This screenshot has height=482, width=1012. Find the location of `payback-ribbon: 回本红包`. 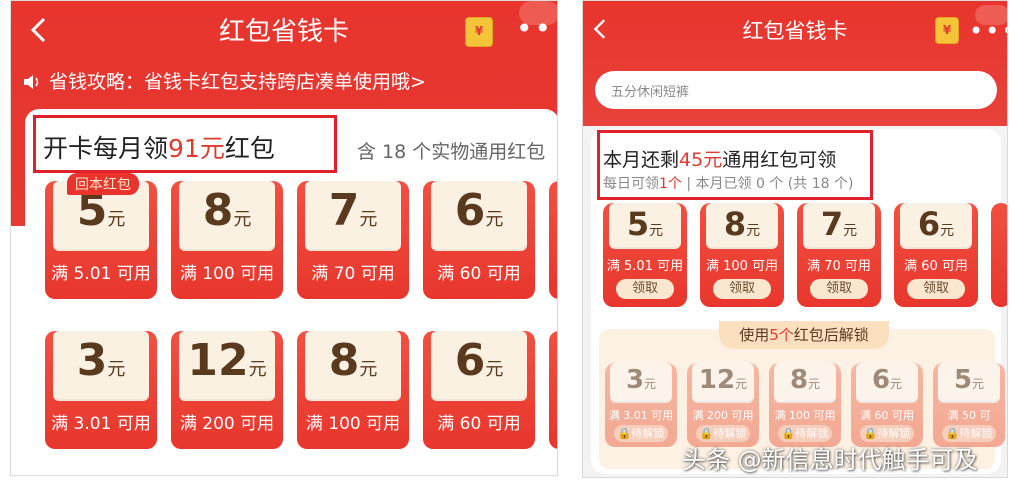

payback-ribbon: 回本红包 is located at coordinates (103, 184).